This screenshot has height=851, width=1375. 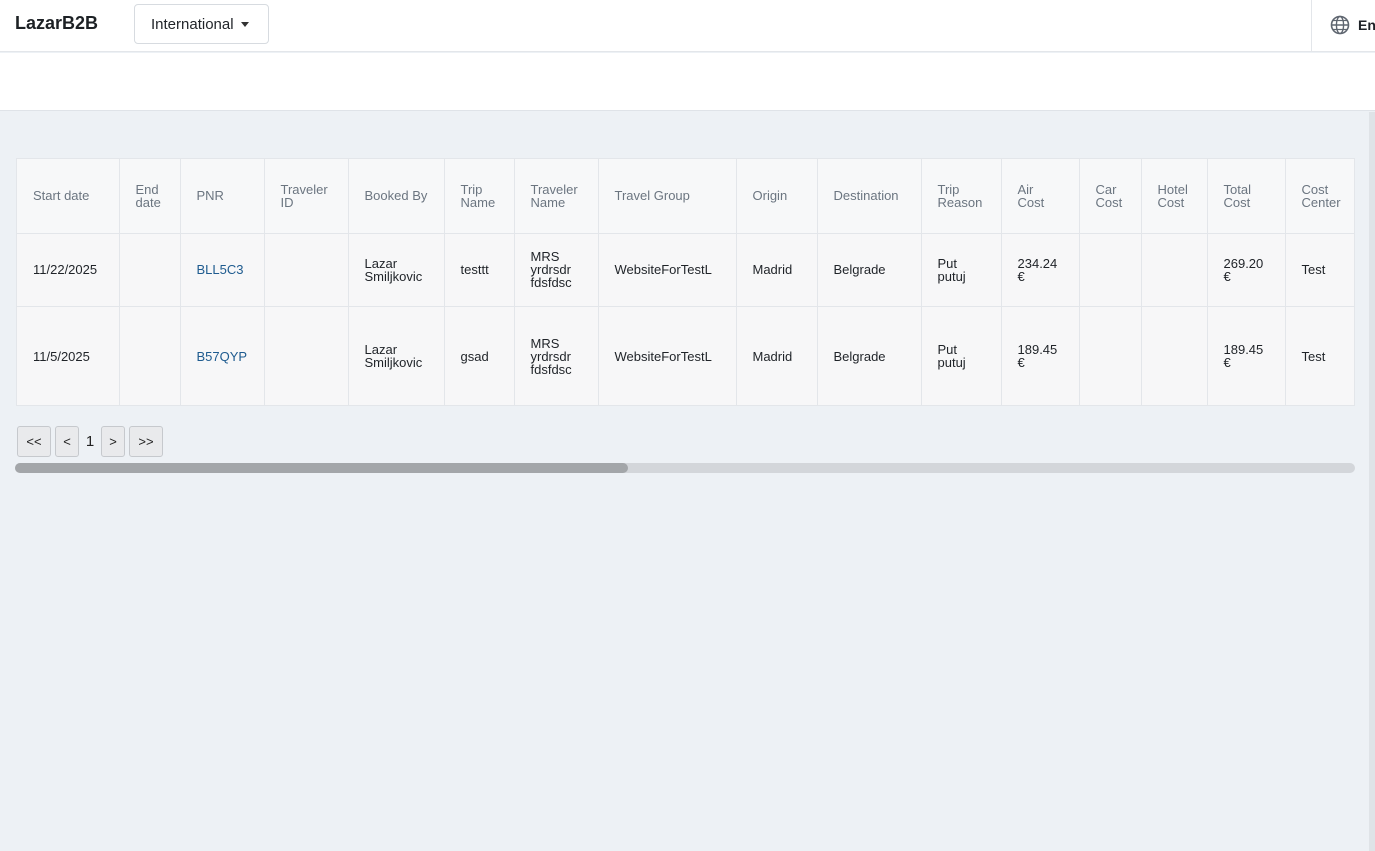 I want to click on trip-name-cell: testtt, so click(x=479, y=270).